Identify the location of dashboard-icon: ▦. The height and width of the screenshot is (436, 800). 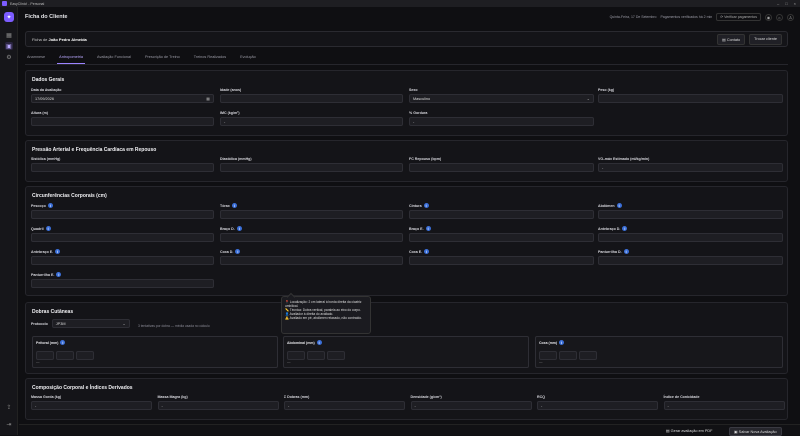
(9, 35).